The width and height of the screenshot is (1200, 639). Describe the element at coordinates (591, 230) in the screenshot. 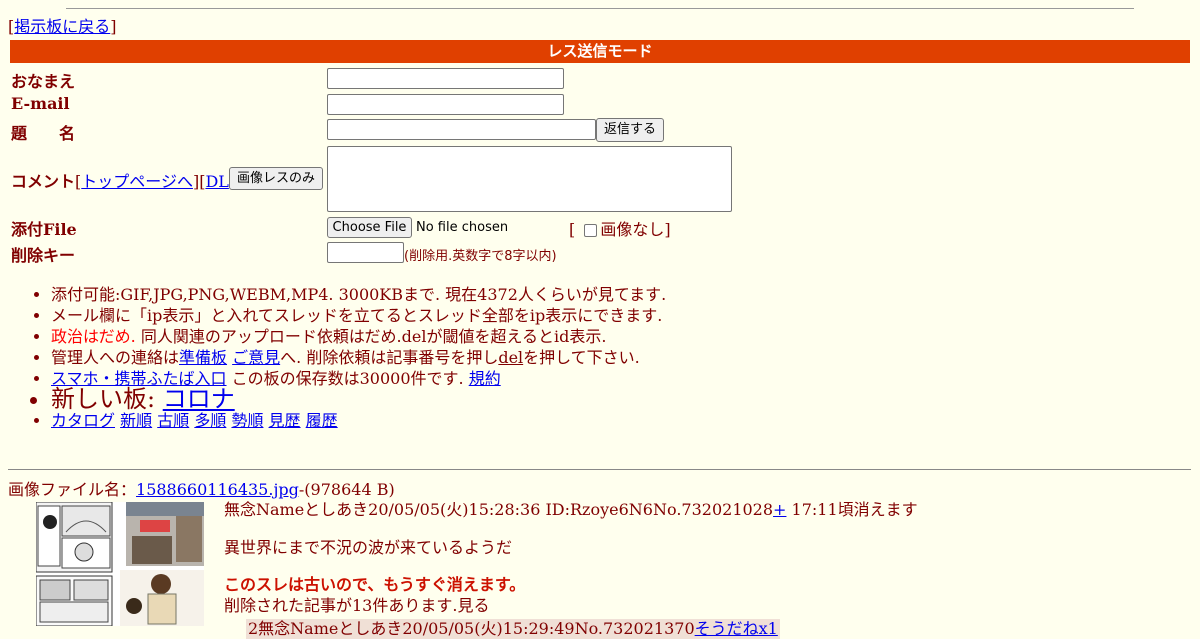

I see `no-image-checkbox` at that location.